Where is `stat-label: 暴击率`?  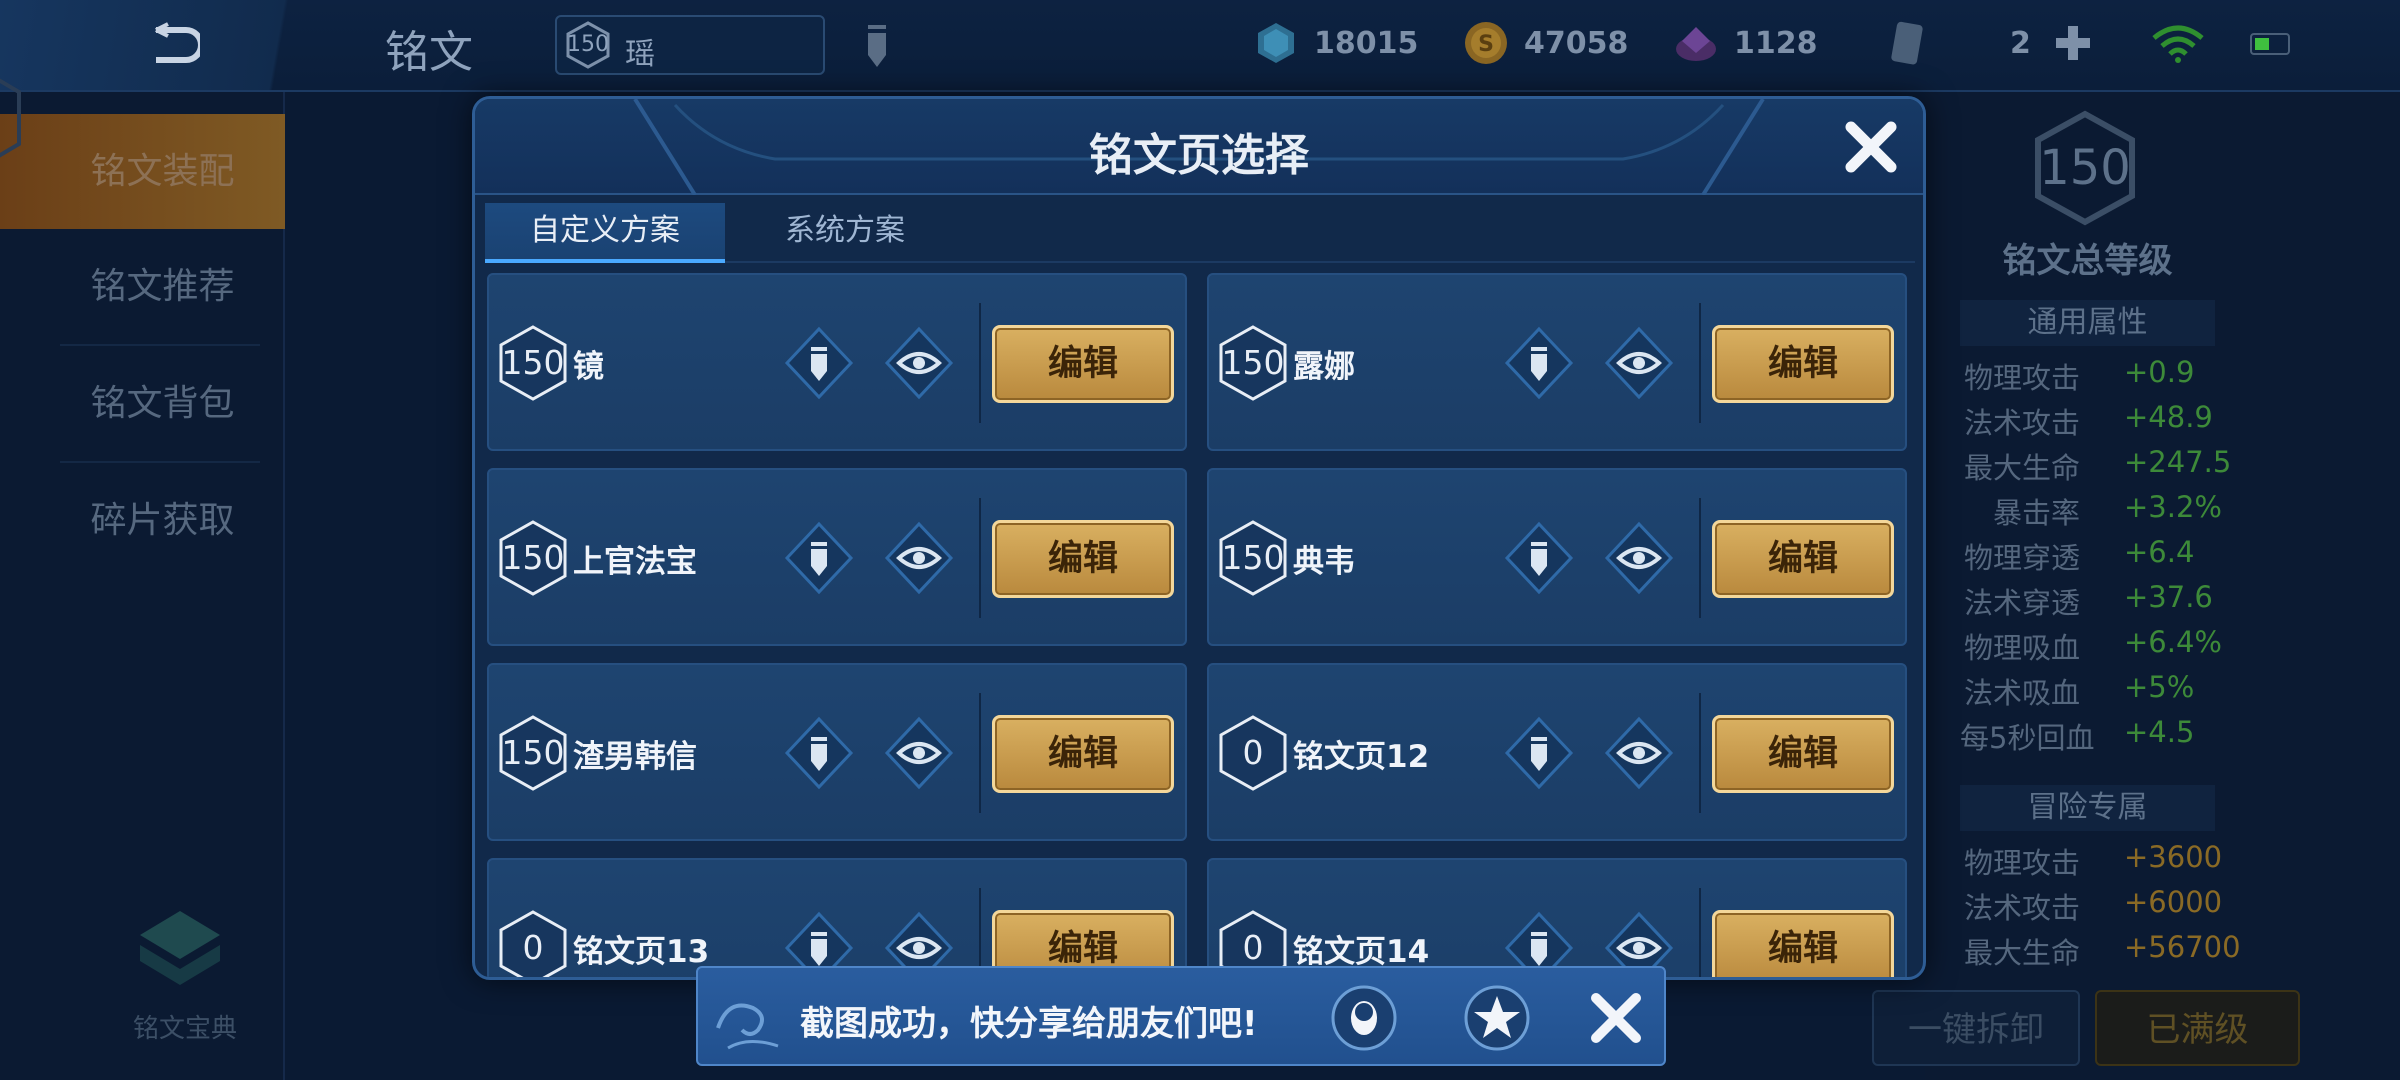 stat-label: 暴击率 is located at coordinates (2036, 513).